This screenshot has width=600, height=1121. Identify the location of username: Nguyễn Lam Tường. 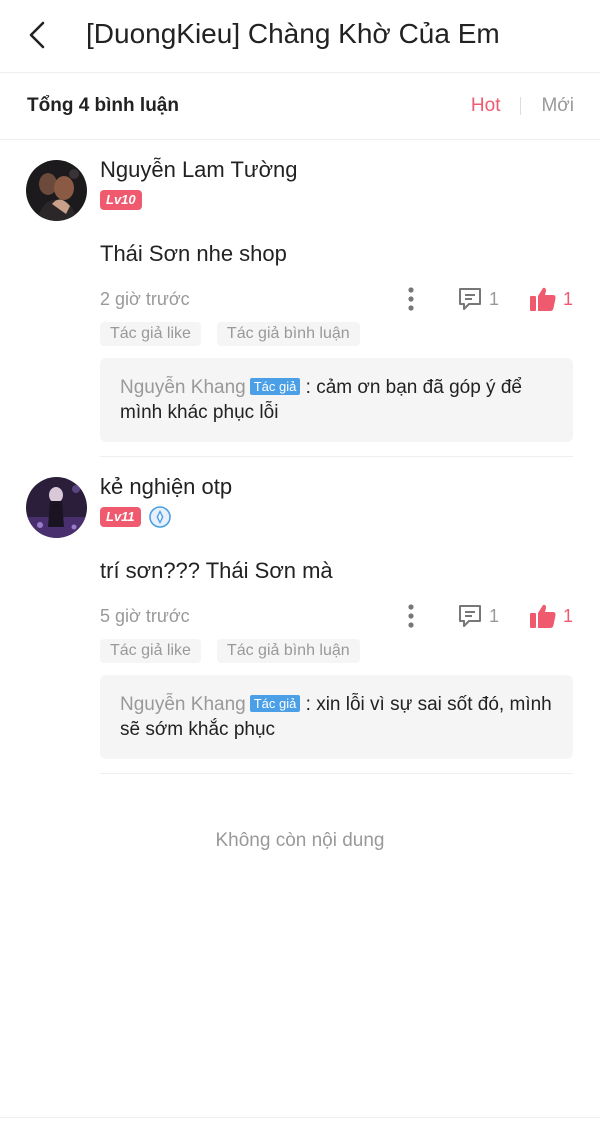
(336, 162).